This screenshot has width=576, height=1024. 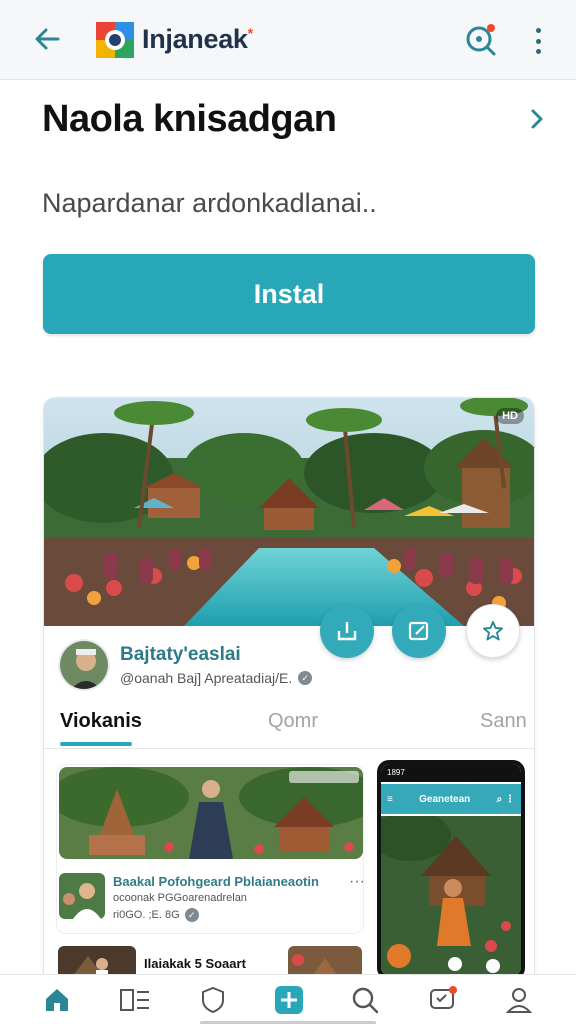 I want to click on post-subtitle: ocoonak PGGoarenadrelan, so click(x=180, y=898).